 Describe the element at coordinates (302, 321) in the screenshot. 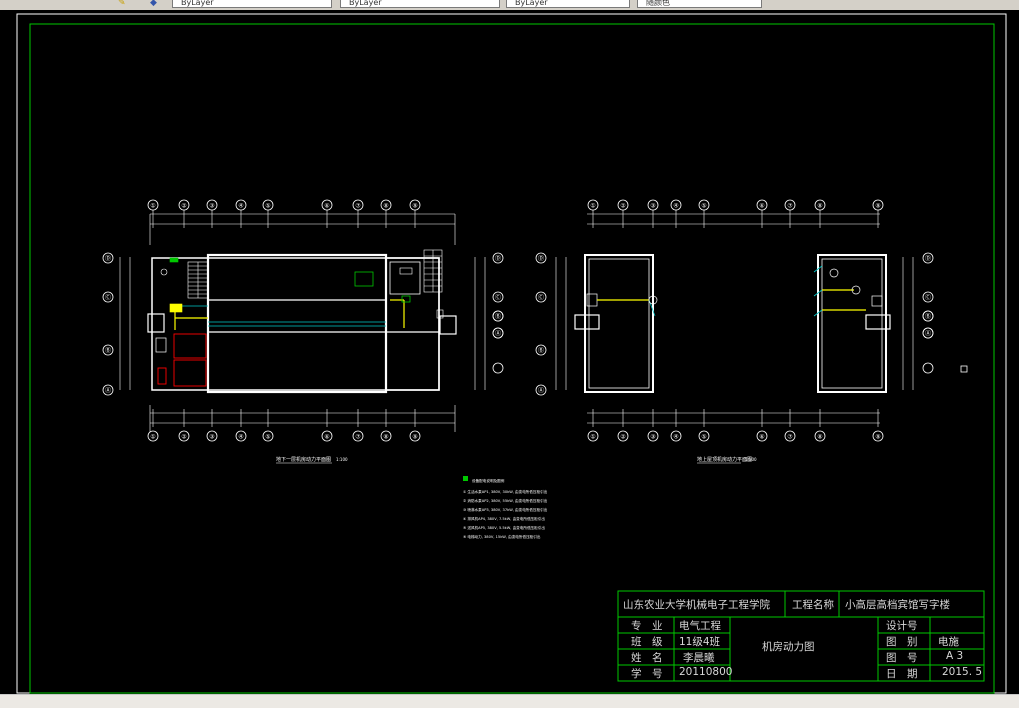

I see `left-floor-plan` at that location.